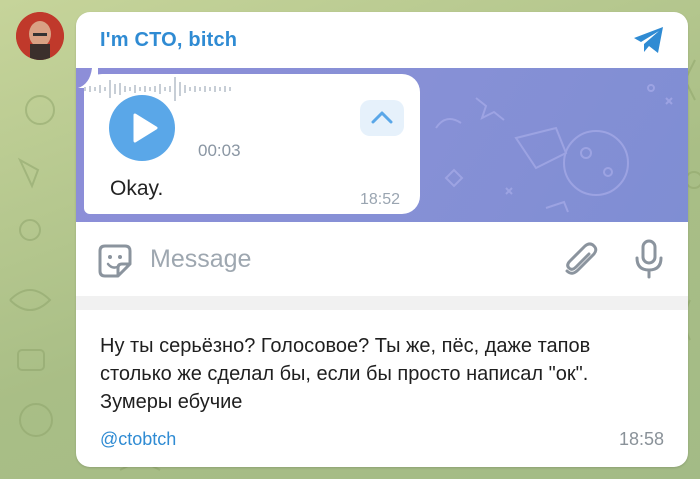 Image resolution: width=700 pixels, height=479 pixels. I want to click on audio-waveform, so click(164, 89).